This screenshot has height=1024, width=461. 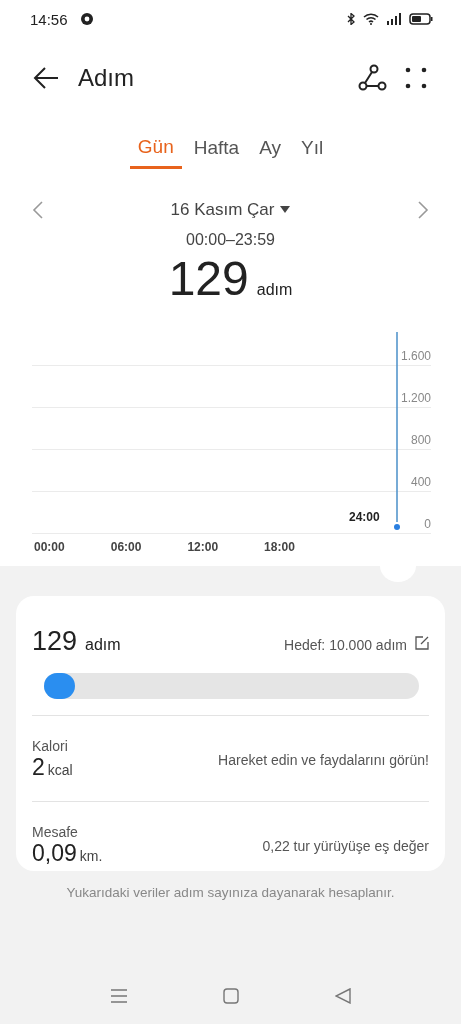 I want to click on back-nav-icon, so click(x=342, y=996).